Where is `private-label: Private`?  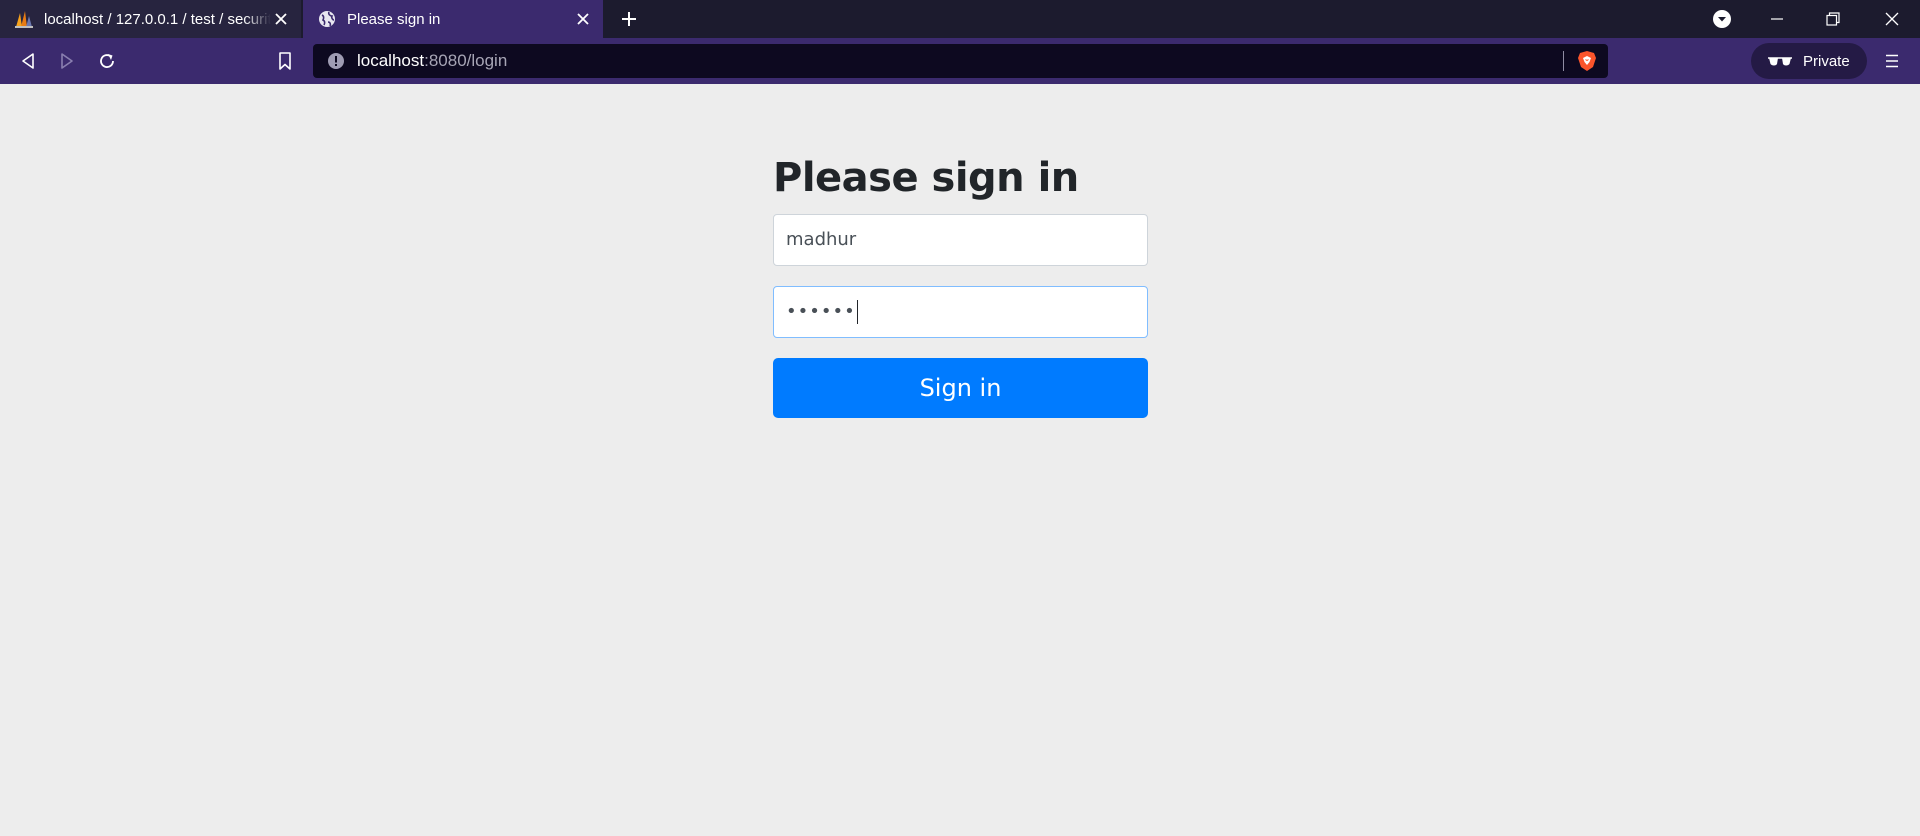
private-label: Private is located at coordinates (1826, 61).